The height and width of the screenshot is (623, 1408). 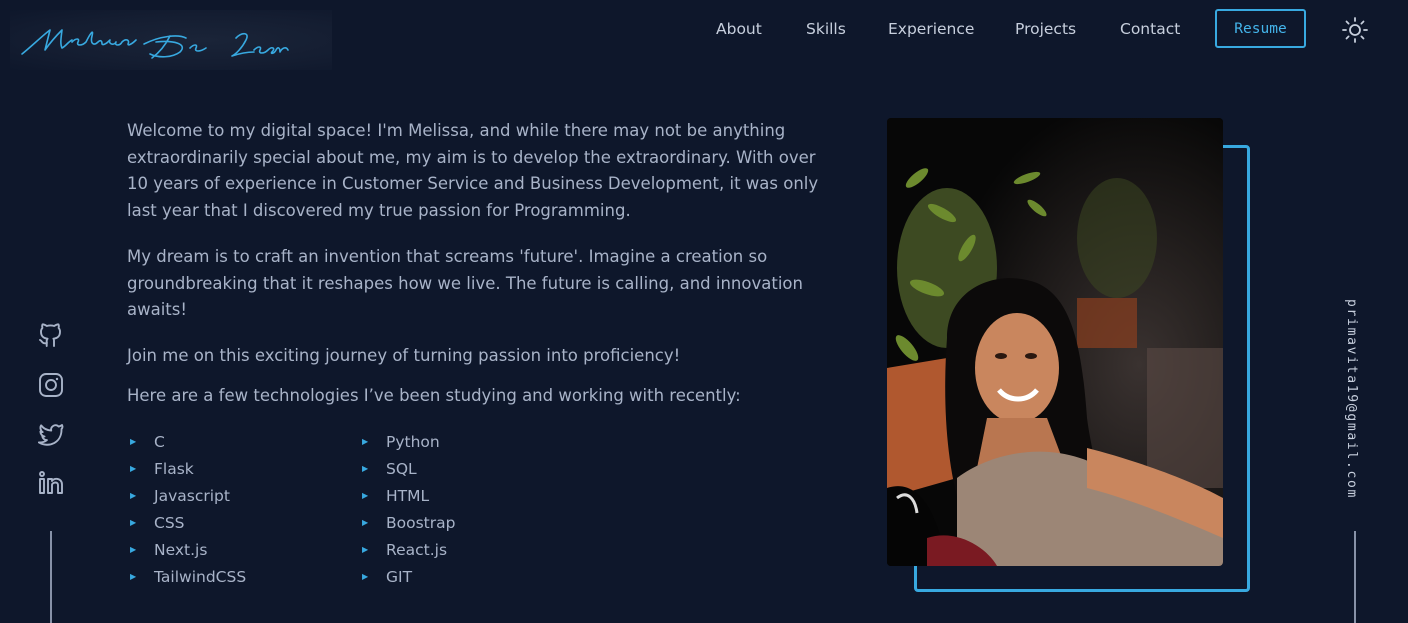 I want to click on tech-label: Next.js, so click(x=181, y=550).